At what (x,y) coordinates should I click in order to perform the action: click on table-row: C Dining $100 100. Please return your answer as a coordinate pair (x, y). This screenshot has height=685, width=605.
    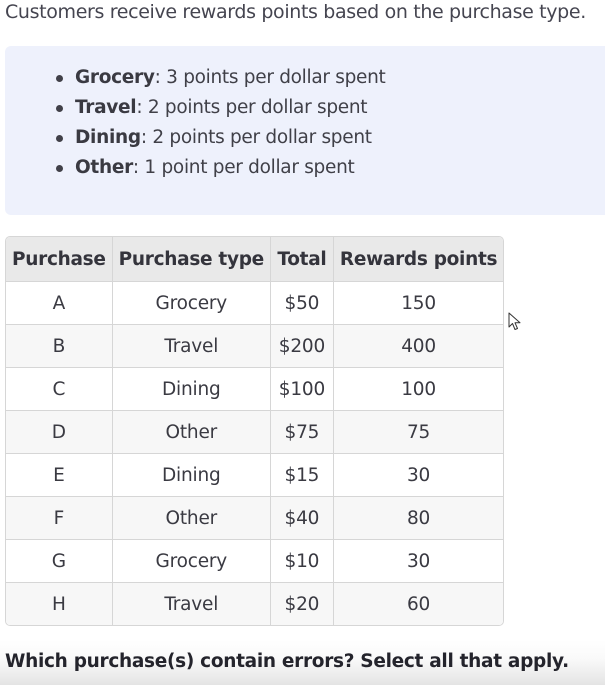
    Looking at the image, I should click on (255, 389).